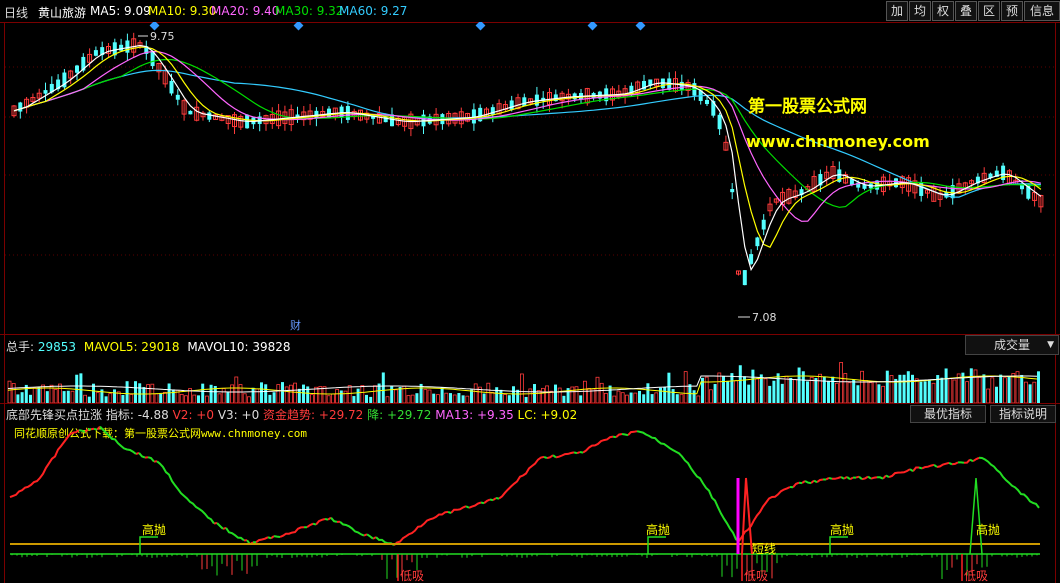  What do you see at coordinates (764, 549) in the screenshot?
I see `signal-label-short: 短线` at bounding box center [764, 549].